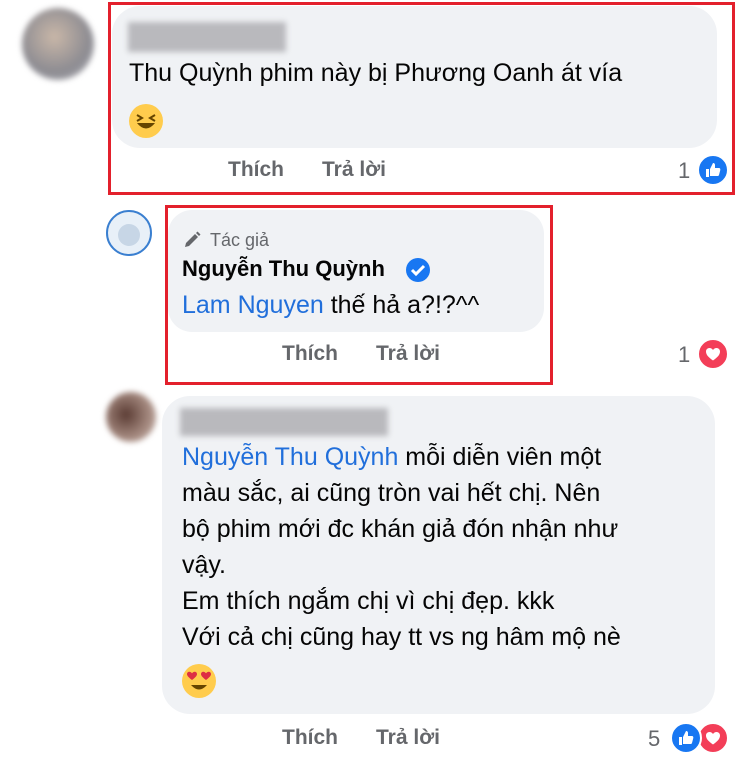  Describe the element at coordinates (368, 601) in the screenshot. I see `comment-text-line: Em thích ngắm chị vì chị đẹp. kkk` at that location.